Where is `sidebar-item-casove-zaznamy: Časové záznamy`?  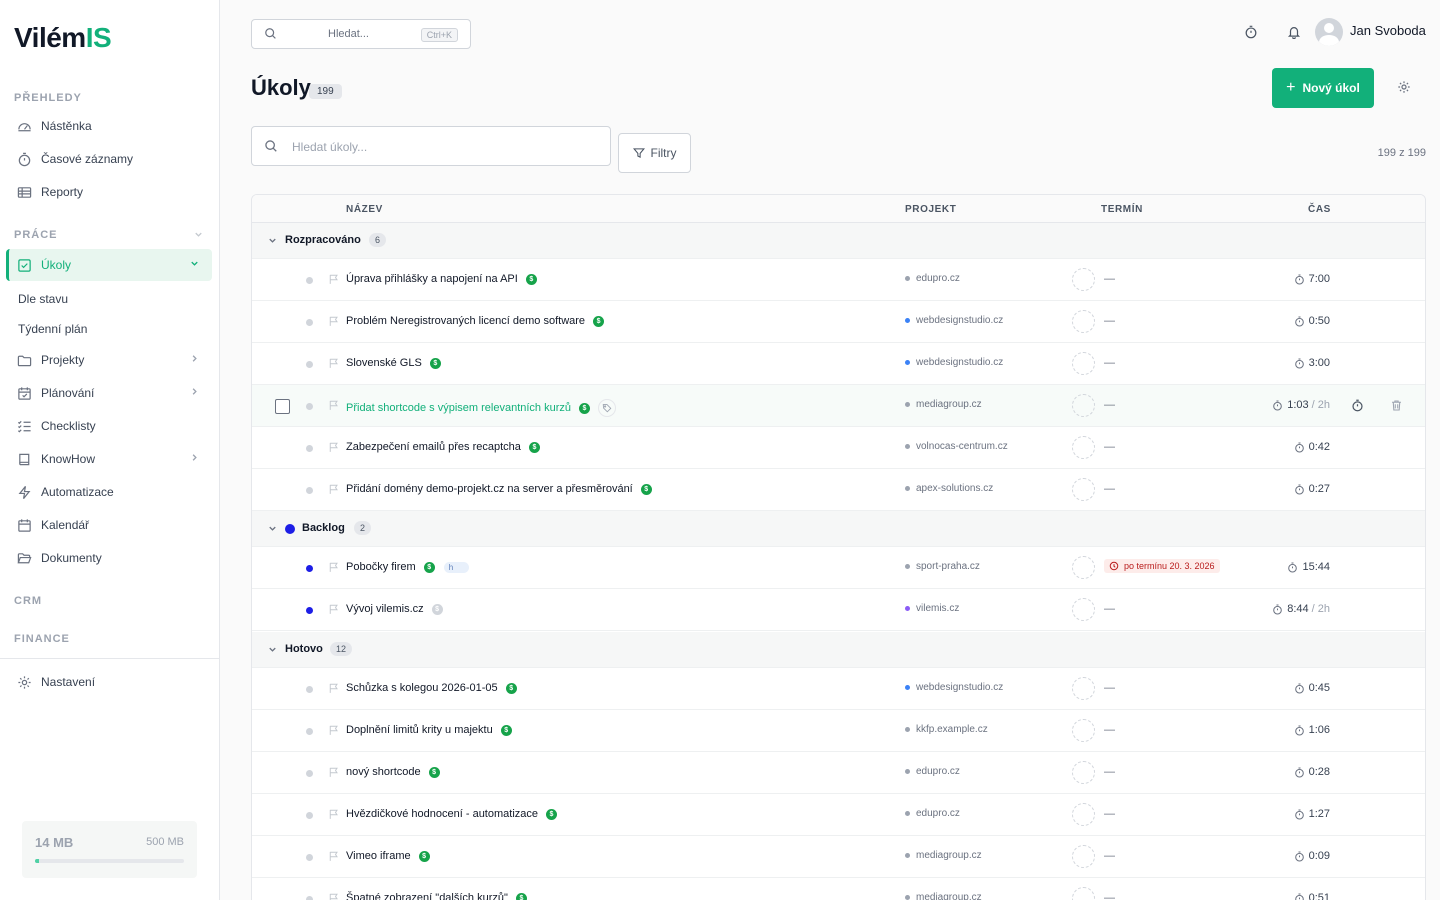 sidebar-item-casove-zaznamy: Časové záznamy is located at coordinates (109, 159).